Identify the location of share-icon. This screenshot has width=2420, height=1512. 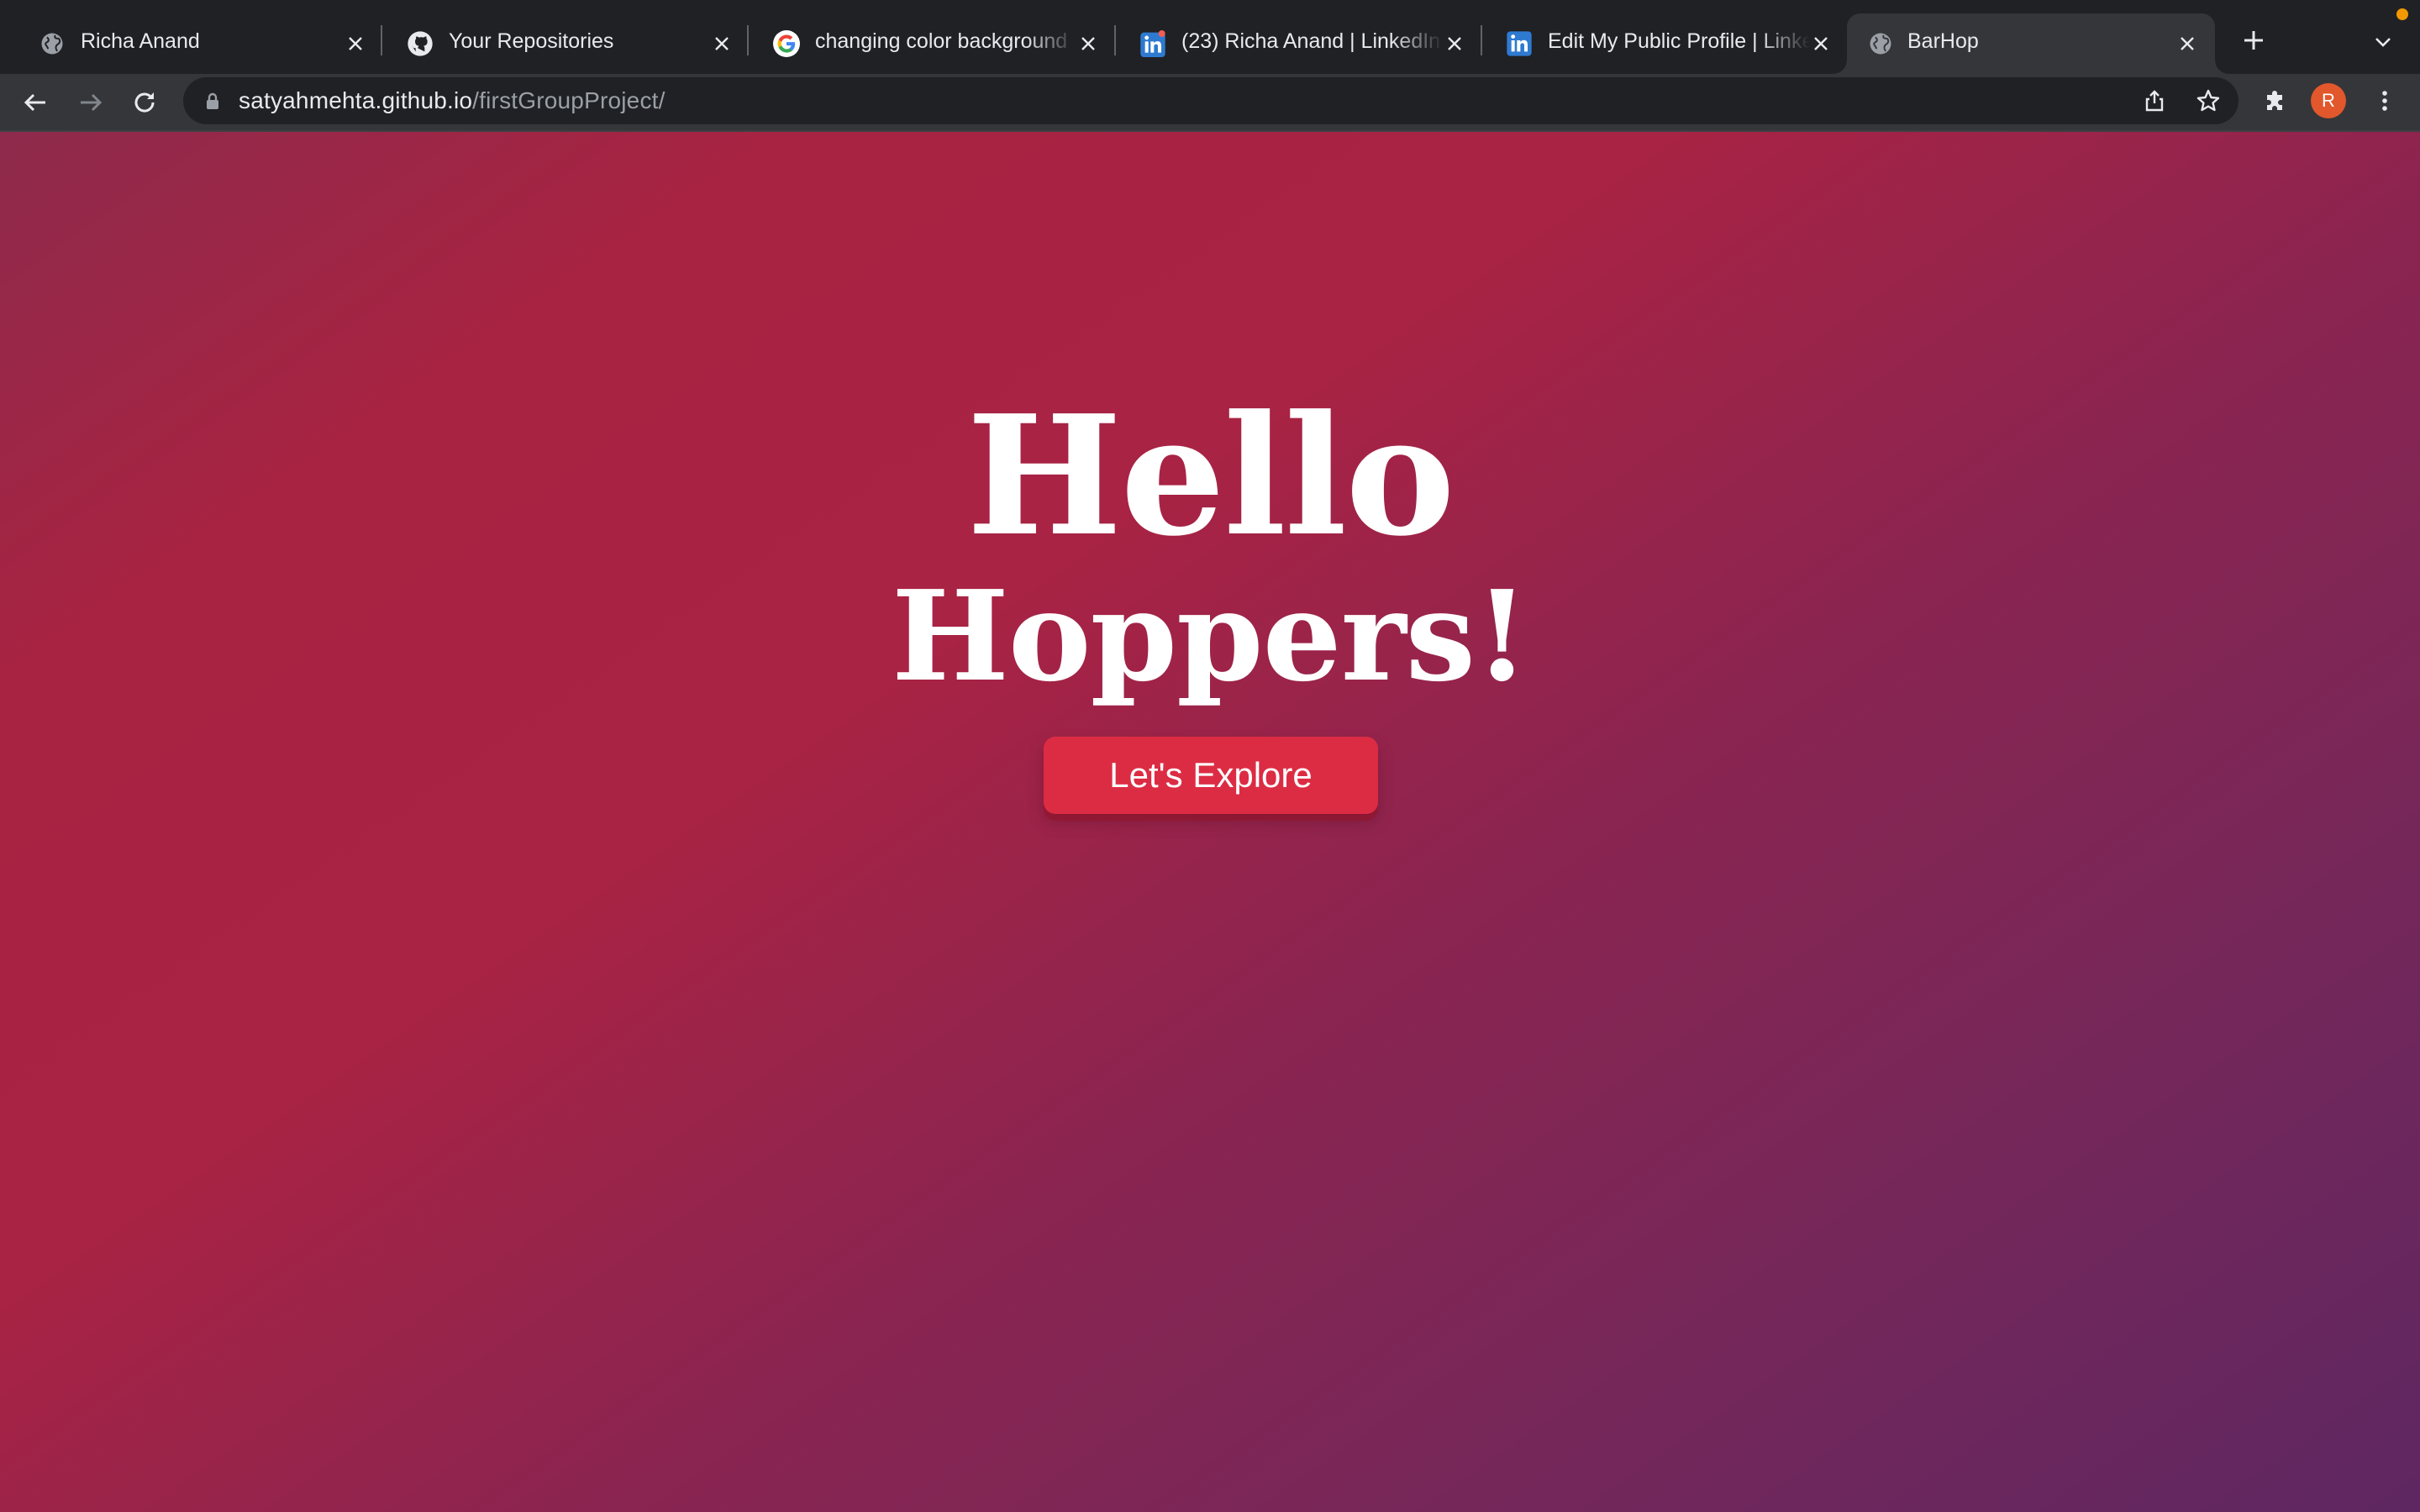
(2154, 100).